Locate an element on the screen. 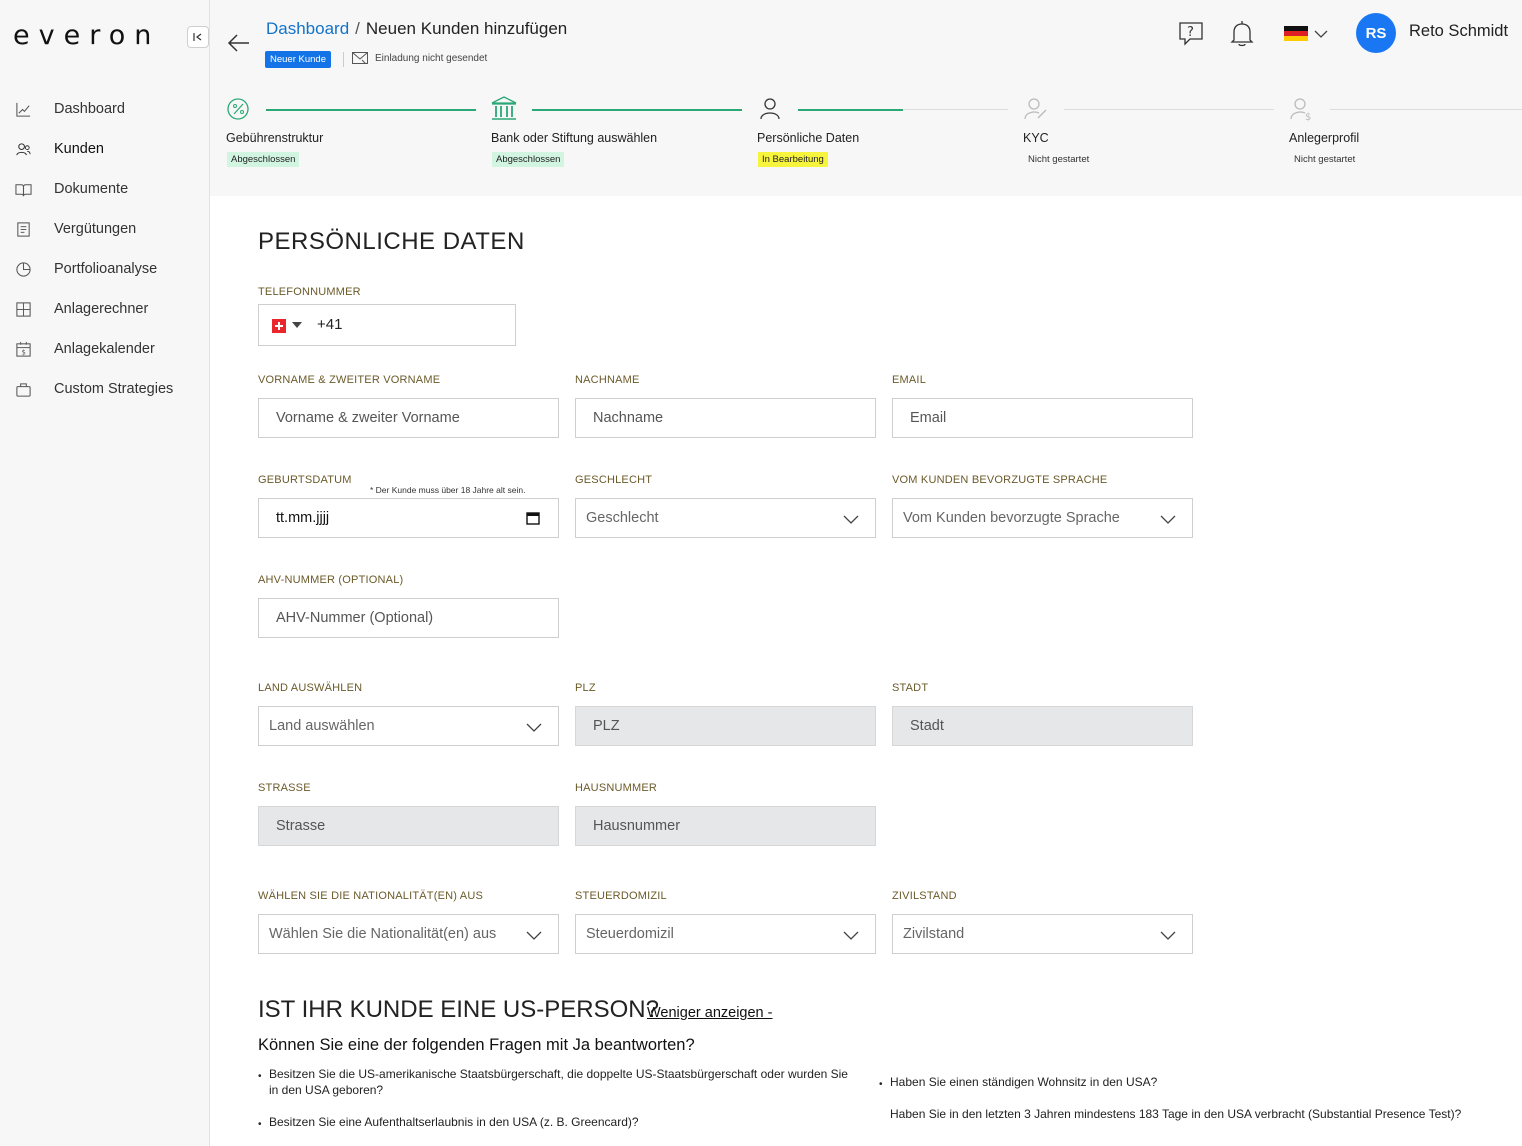 Image resolution: width=1522 pixels, height=1146 pixels. us-person-title: IST IHR KUNDE EINE US-PERSON? is located at coordinates (458, 1009).